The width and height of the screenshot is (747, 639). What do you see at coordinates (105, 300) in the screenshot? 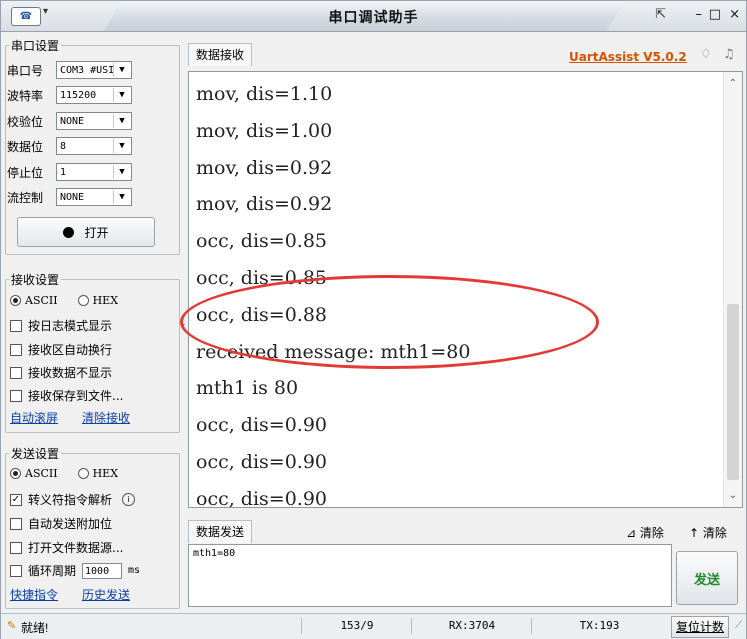
I see `receive-hex-label: HEX` at bounding box center [105, 300].